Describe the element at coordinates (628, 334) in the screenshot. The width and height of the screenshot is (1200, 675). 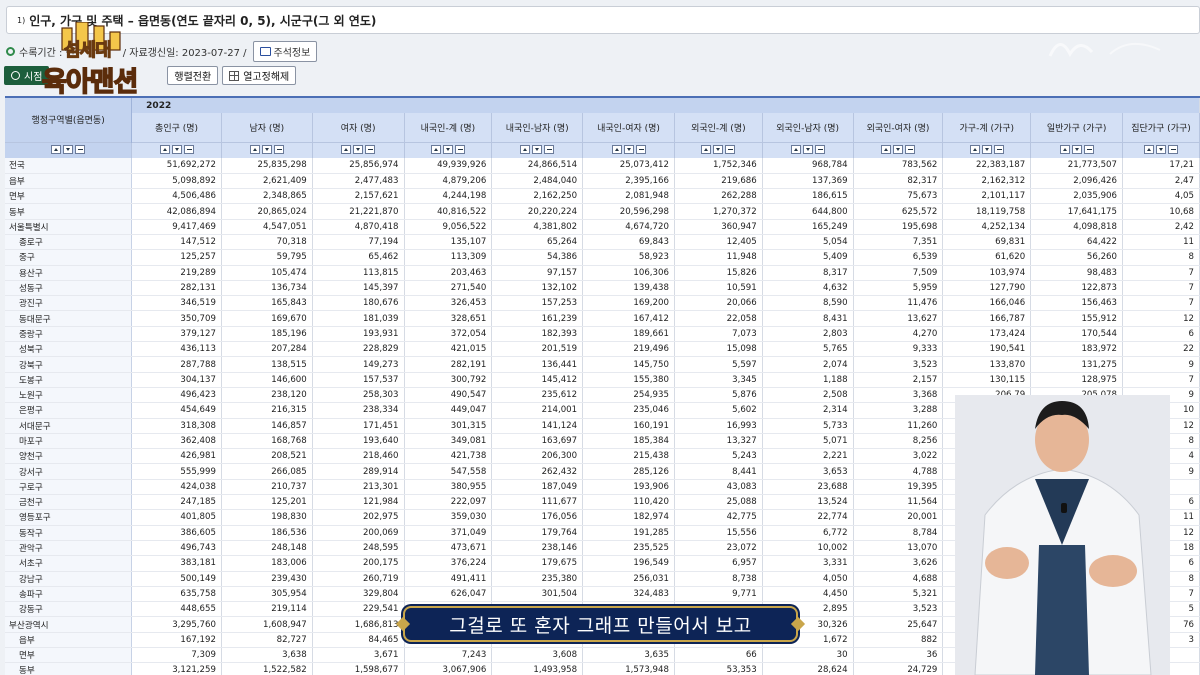
I see `value-cell: 189,661` at that location.